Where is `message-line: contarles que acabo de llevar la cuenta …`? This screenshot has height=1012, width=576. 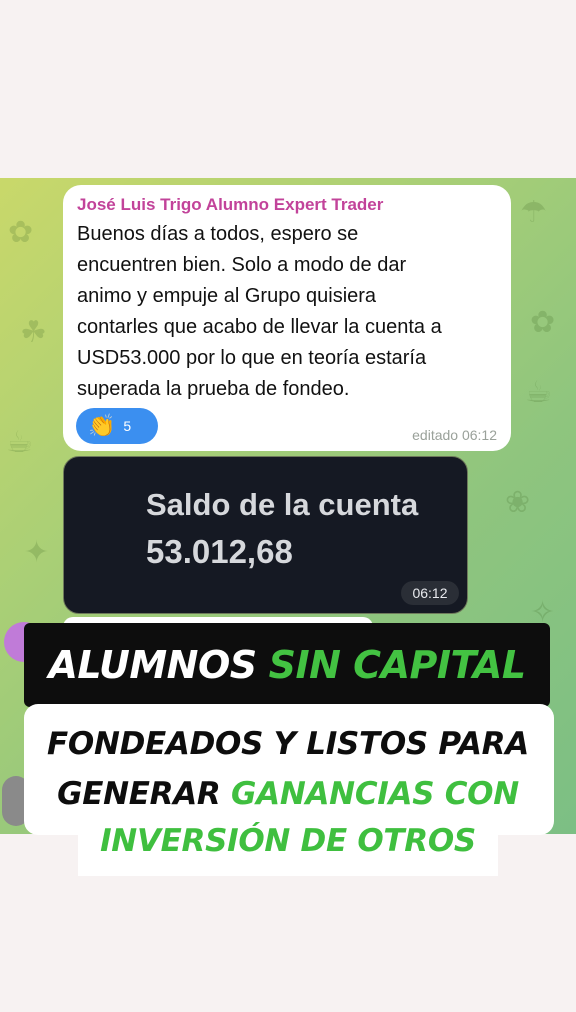
message-line: contarles que acabo de llevar la cuenta … is located at coordinates (259, 327).